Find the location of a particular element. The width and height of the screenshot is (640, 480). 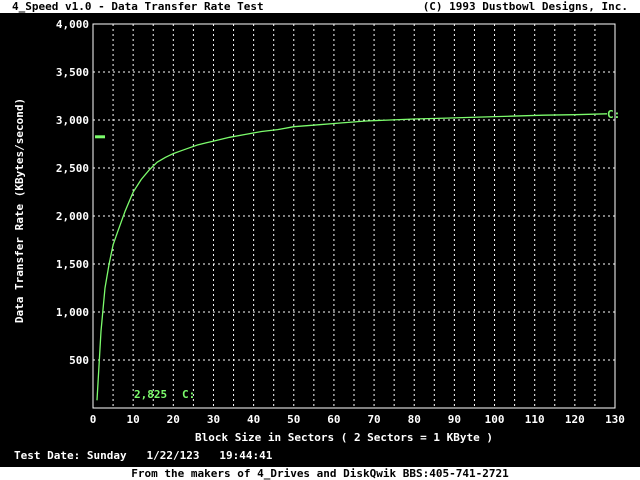

x-tick-label: 80 is located at coordinates (414, 419).